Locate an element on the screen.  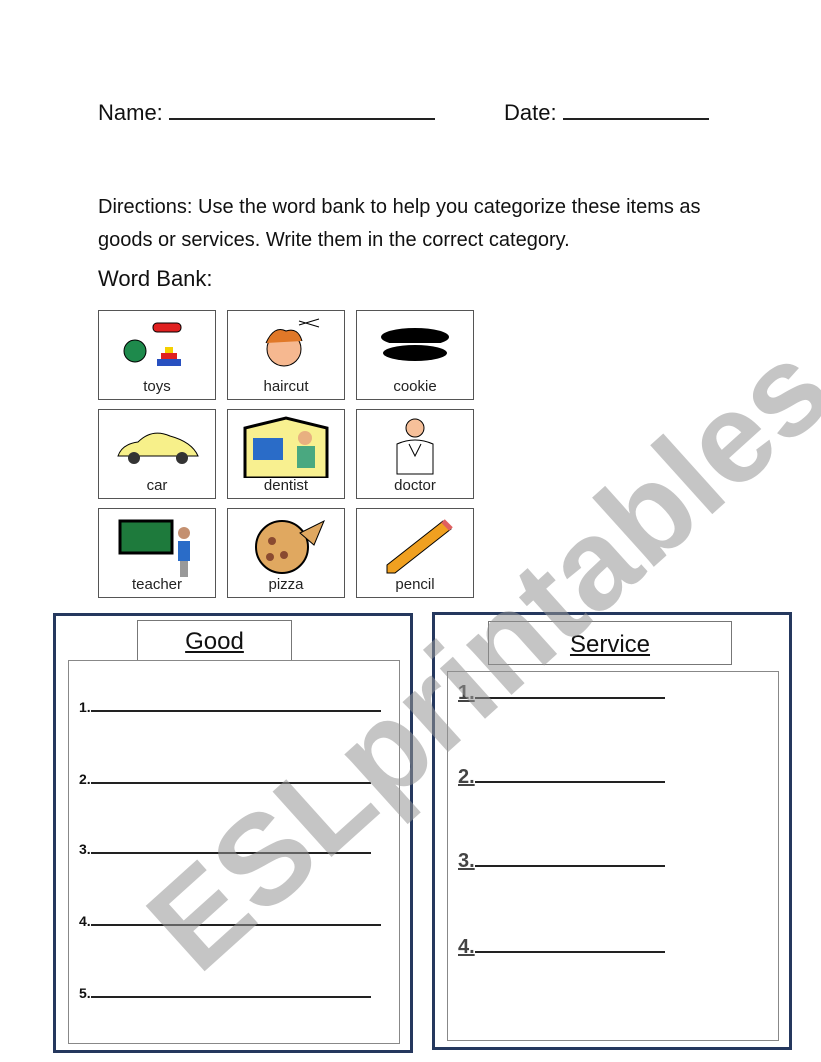
word-label: pencil is located at coordinates (415, 584).